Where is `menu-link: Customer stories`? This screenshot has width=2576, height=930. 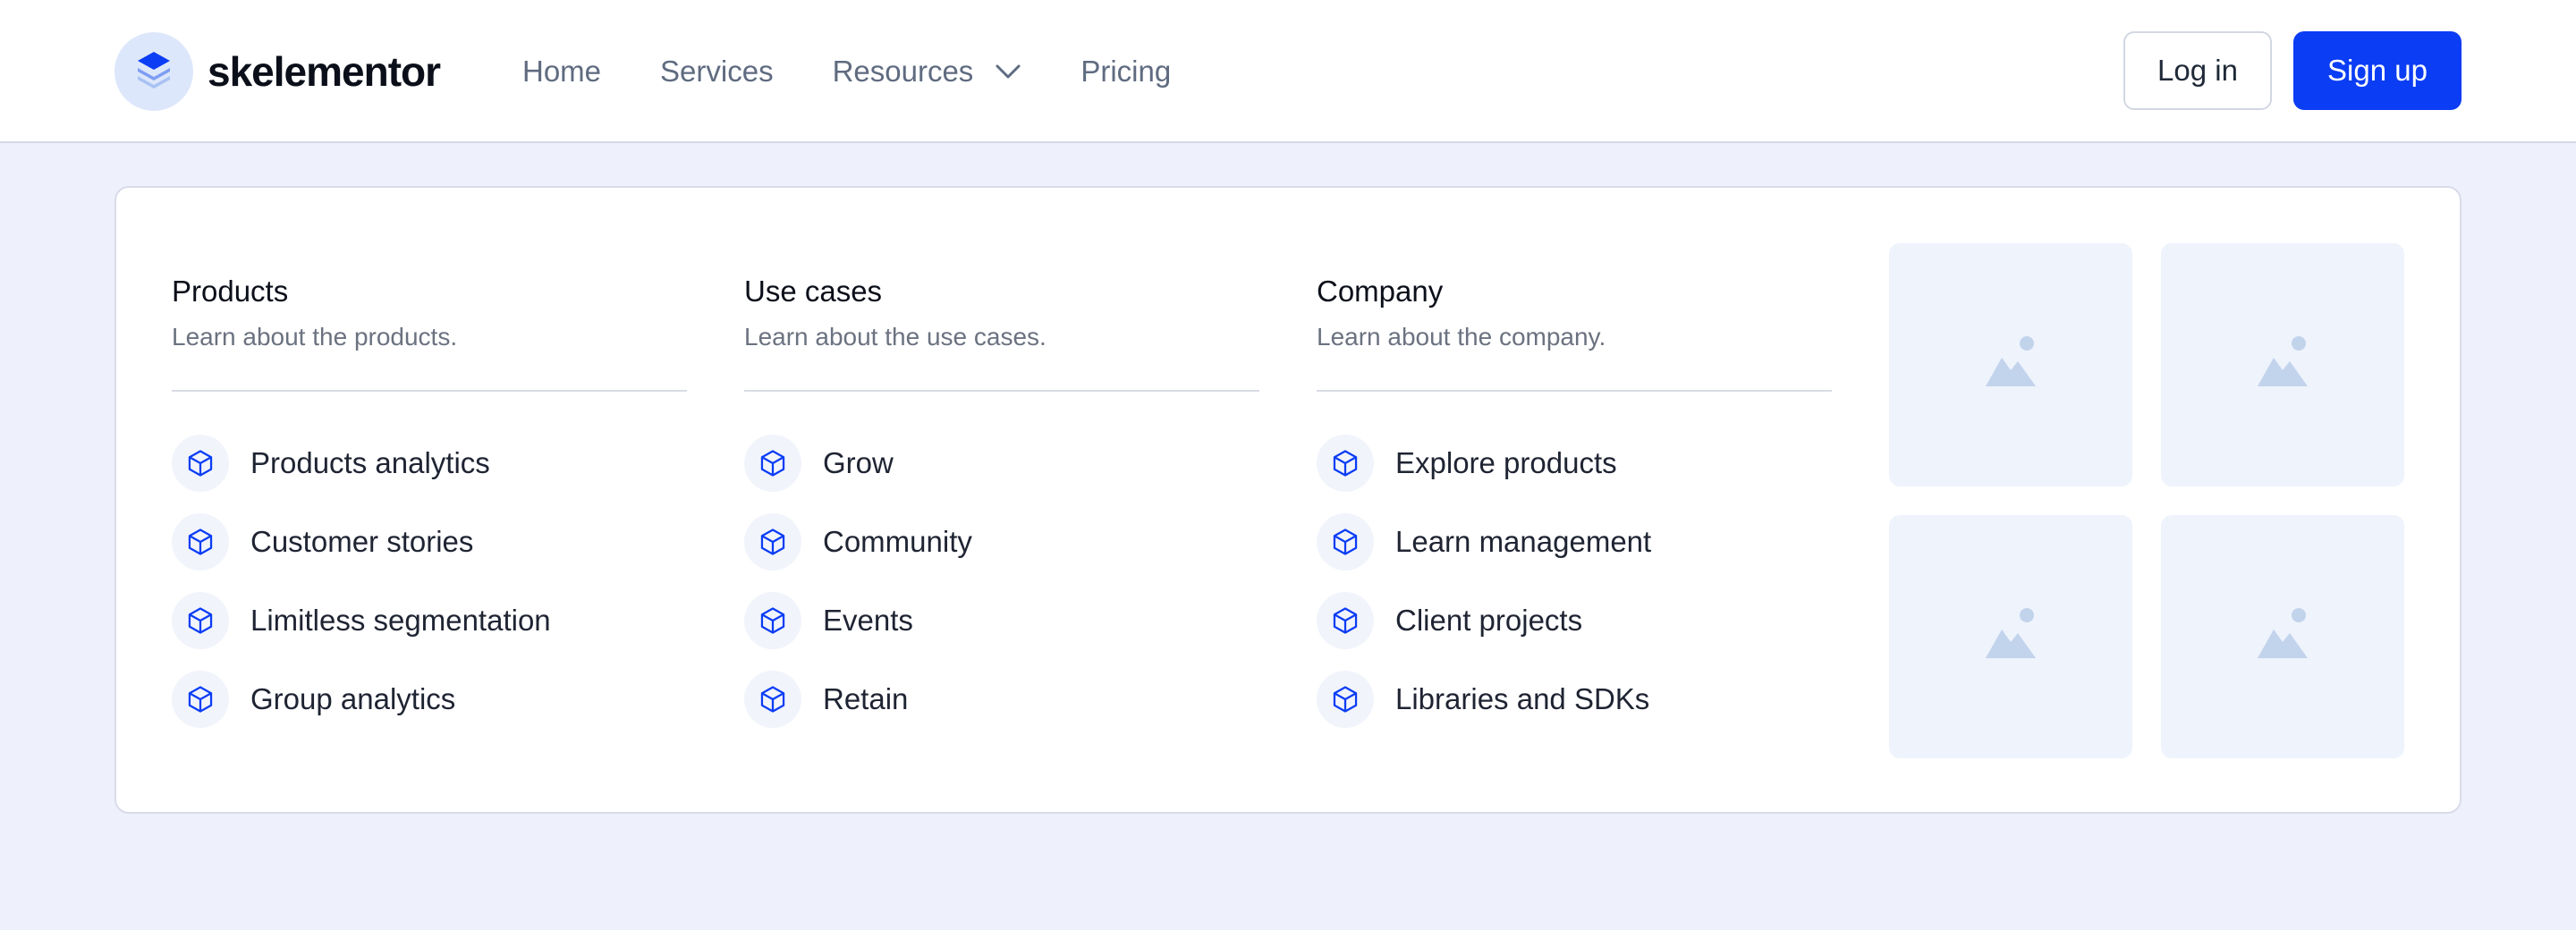 menu-link: Customer stories is located at coordinates (429, 542).